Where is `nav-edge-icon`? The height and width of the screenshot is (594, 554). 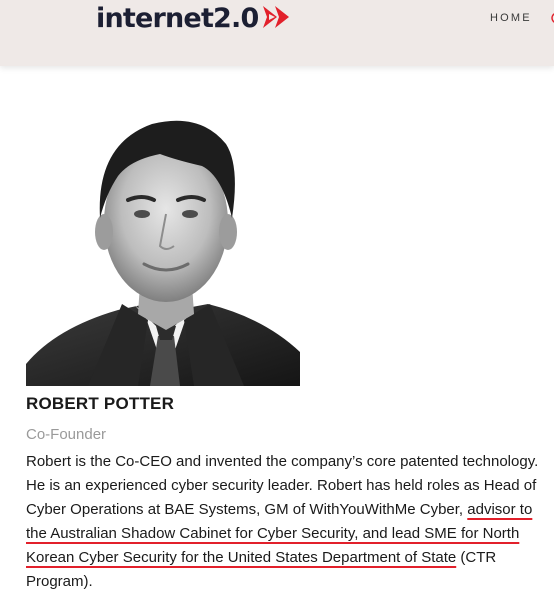
nav-edge-icon is located at coordinates (552, 18).